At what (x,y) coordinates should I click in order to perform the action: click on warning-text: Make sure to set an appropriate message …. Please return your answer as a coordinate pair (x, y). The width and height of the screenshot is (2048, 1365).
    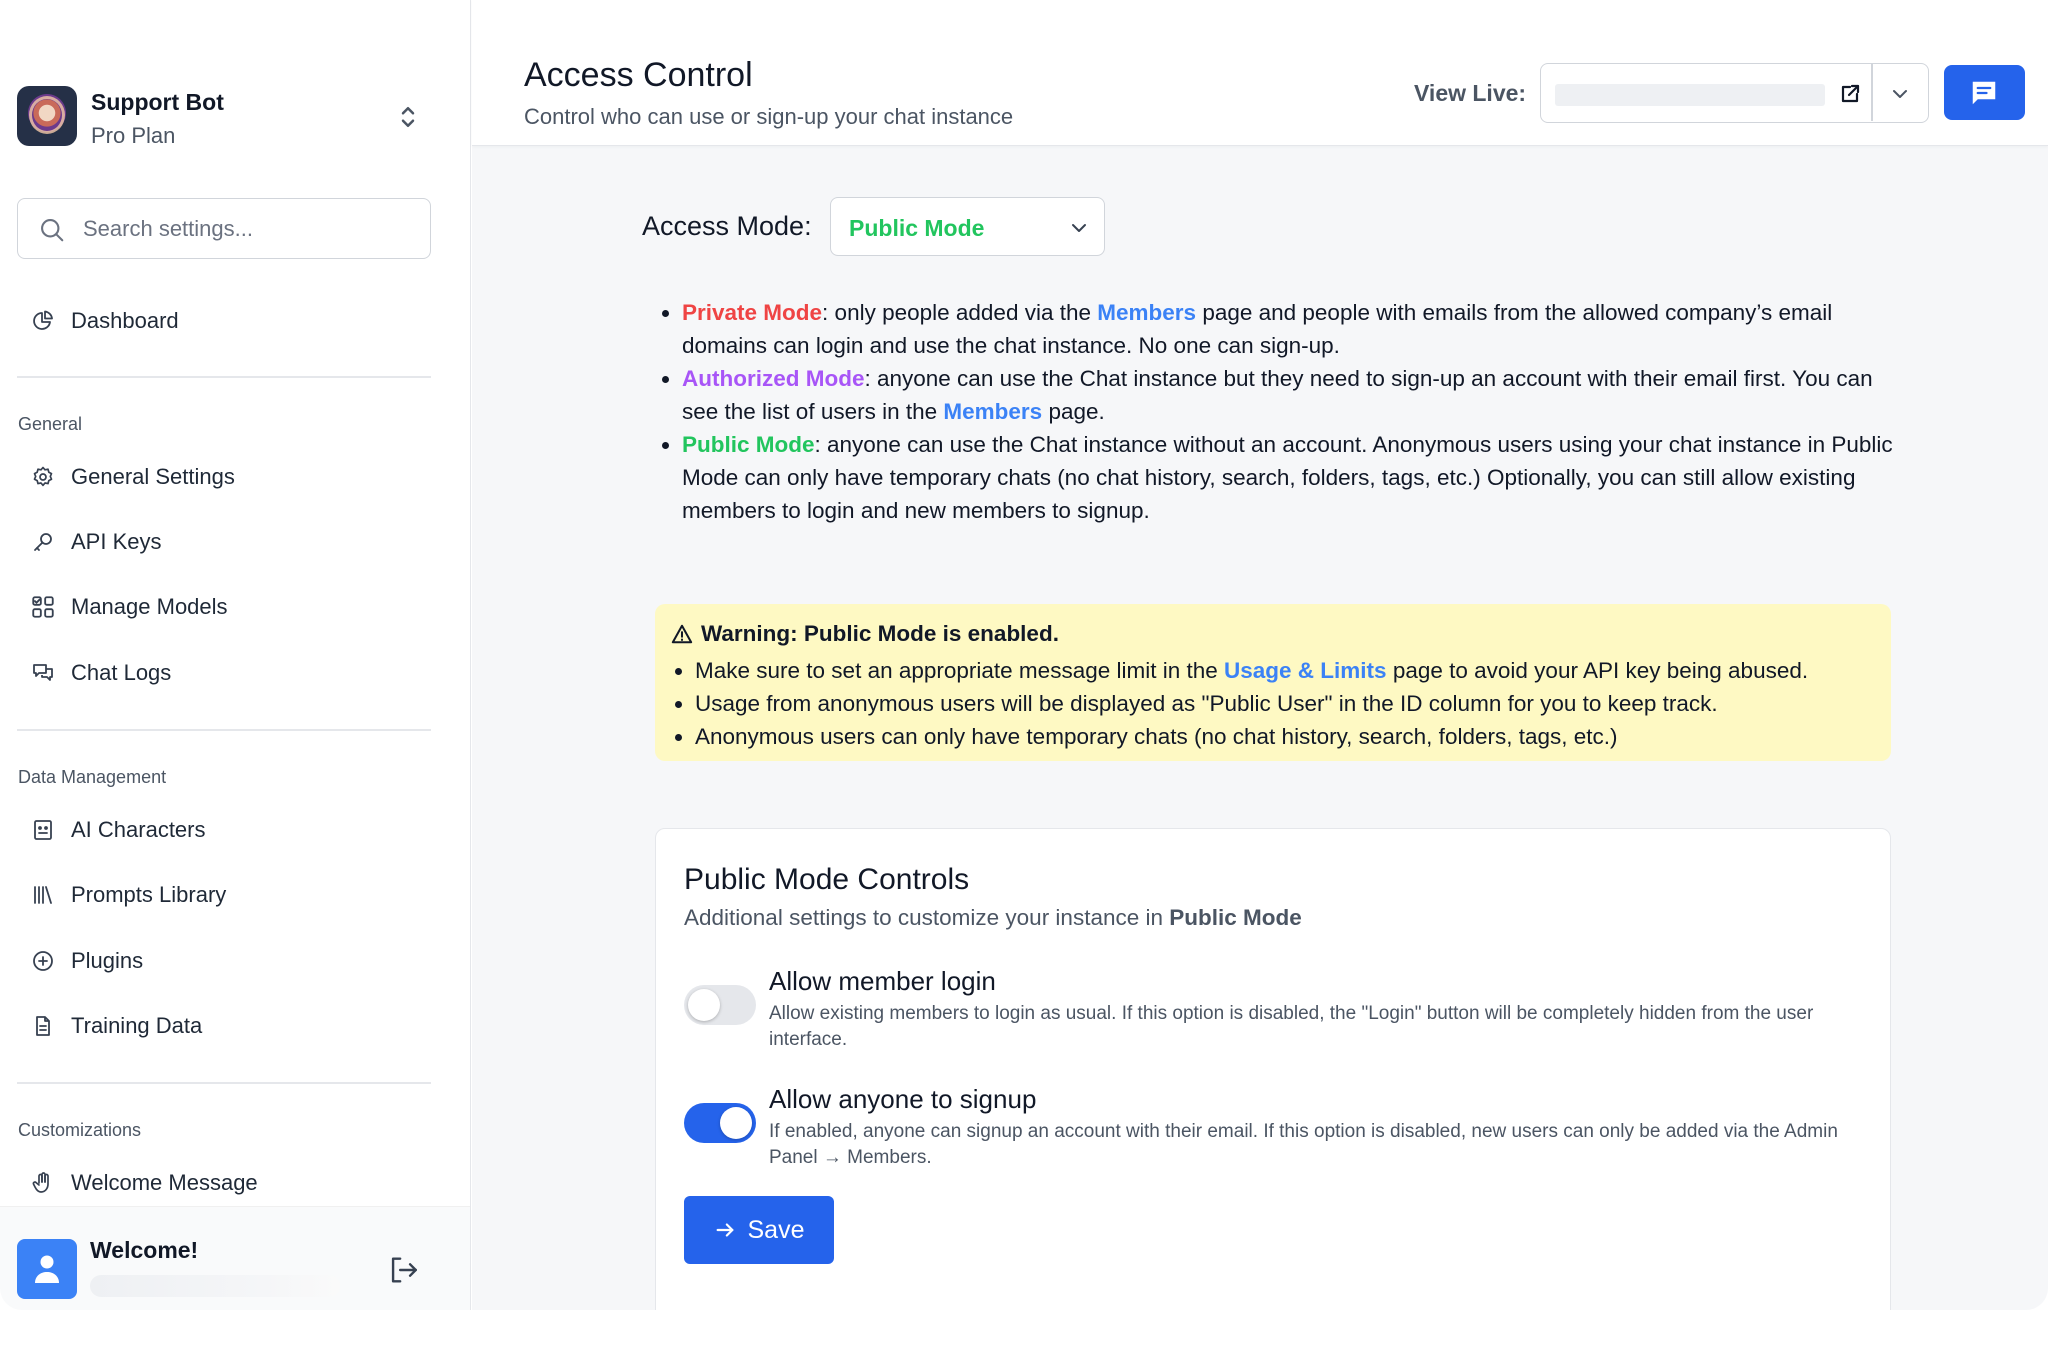
    Looking at the image, I should click on (960, 670).